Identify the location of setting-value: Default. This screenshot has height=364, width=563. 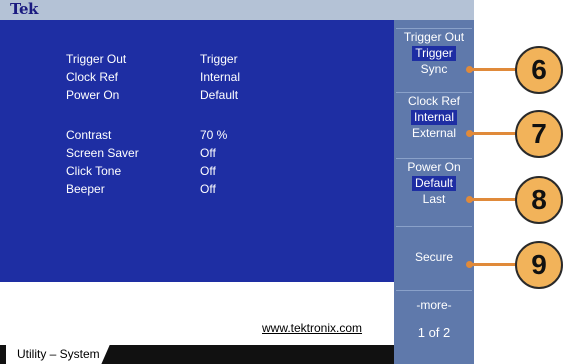
(219, 95).